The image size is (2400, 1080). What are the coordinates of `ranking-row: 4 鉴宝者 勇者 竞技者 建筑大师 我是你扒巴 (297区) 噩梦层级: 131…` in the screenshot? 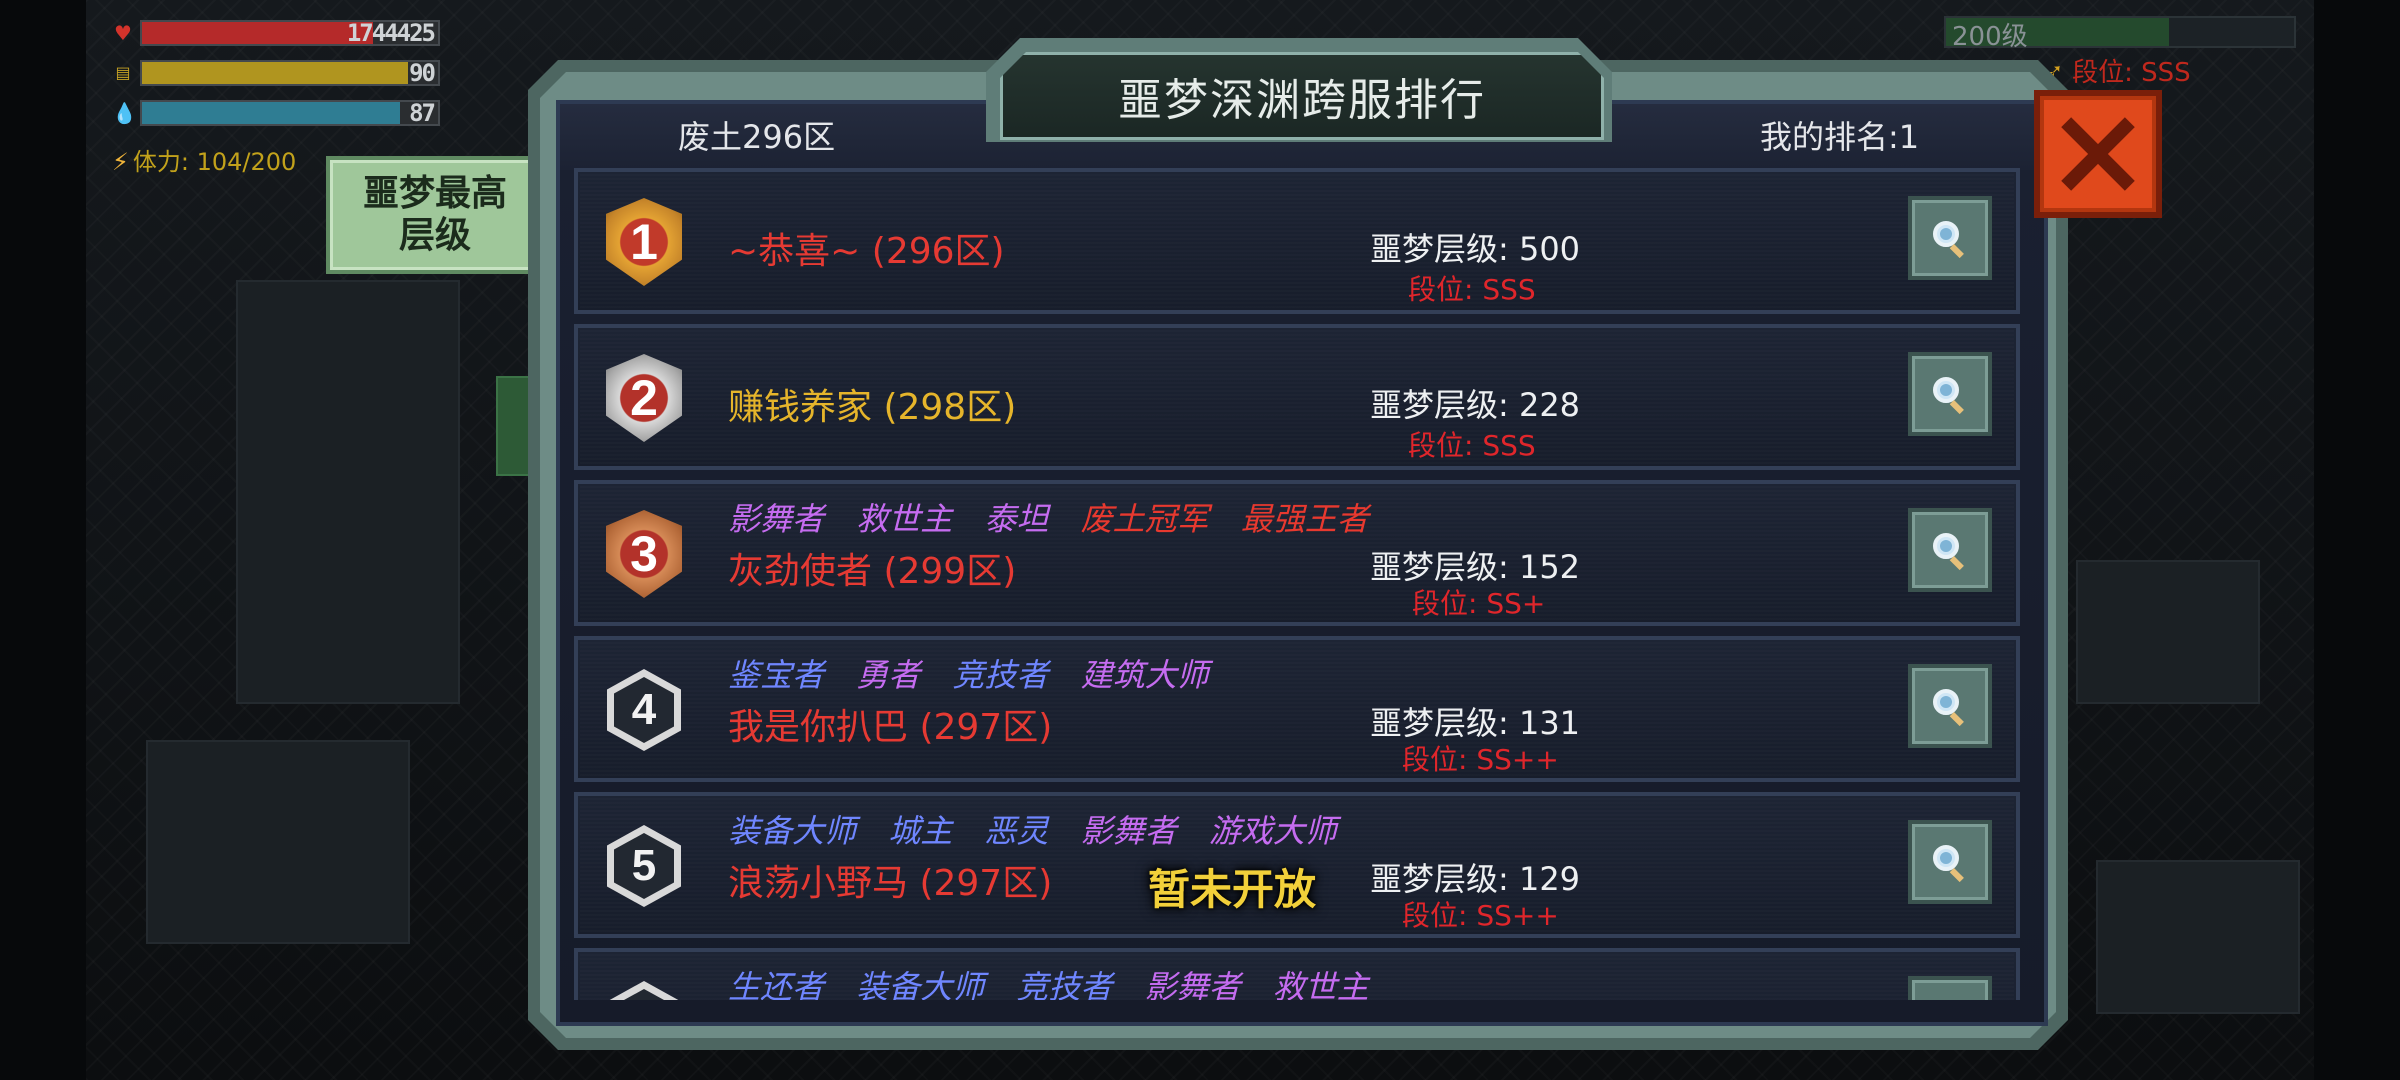 It's located at (1297, 709).